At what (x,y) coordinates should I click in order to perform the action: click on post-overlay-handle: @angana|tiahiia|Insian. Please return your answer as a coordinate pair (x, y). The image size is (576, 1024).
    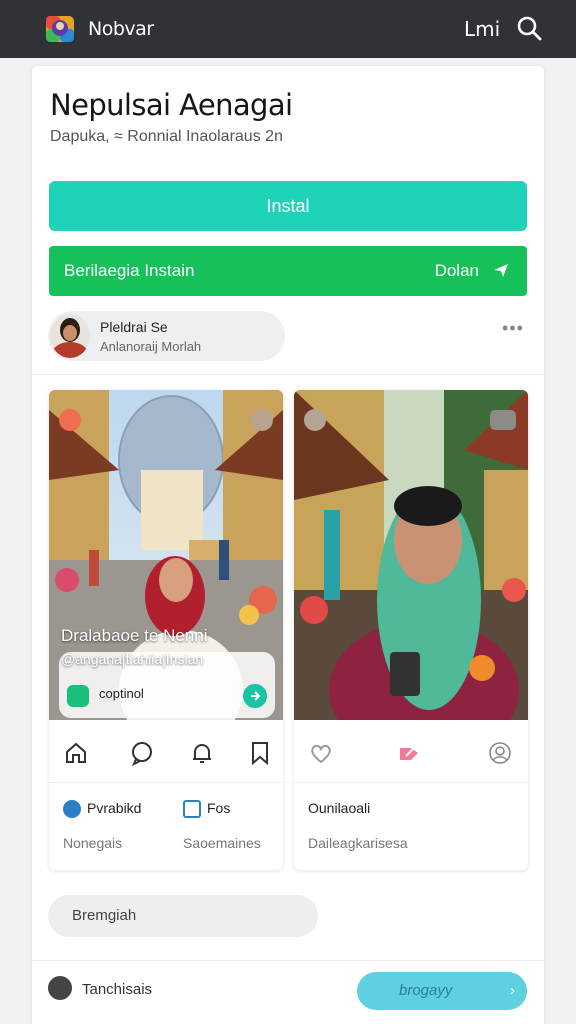
    Looking at the image, I should click on (132, 659).